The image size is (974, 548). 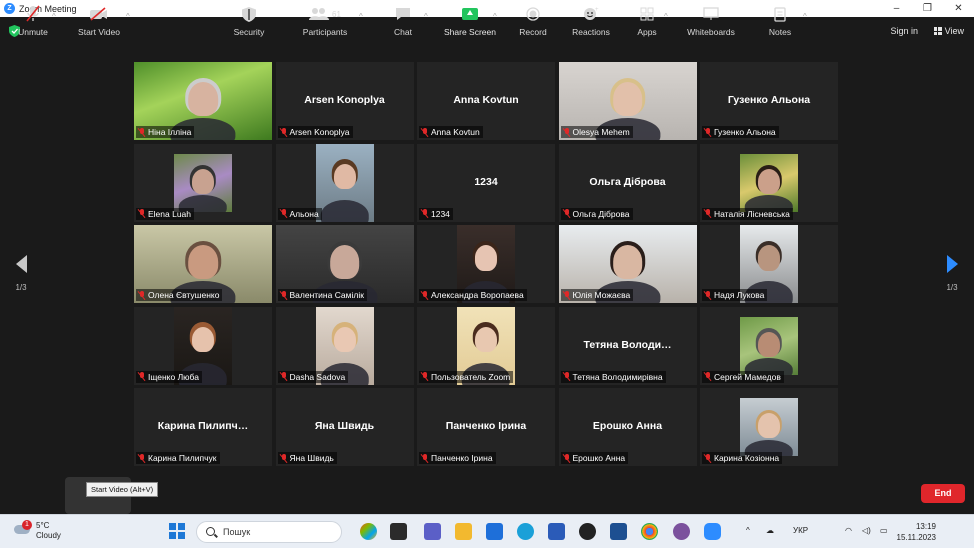 What do you see at coordinates (916, 532) in the screenshot?
I see `system-clock: 13:19 15.11.2023` at bounding box center [916, 532].